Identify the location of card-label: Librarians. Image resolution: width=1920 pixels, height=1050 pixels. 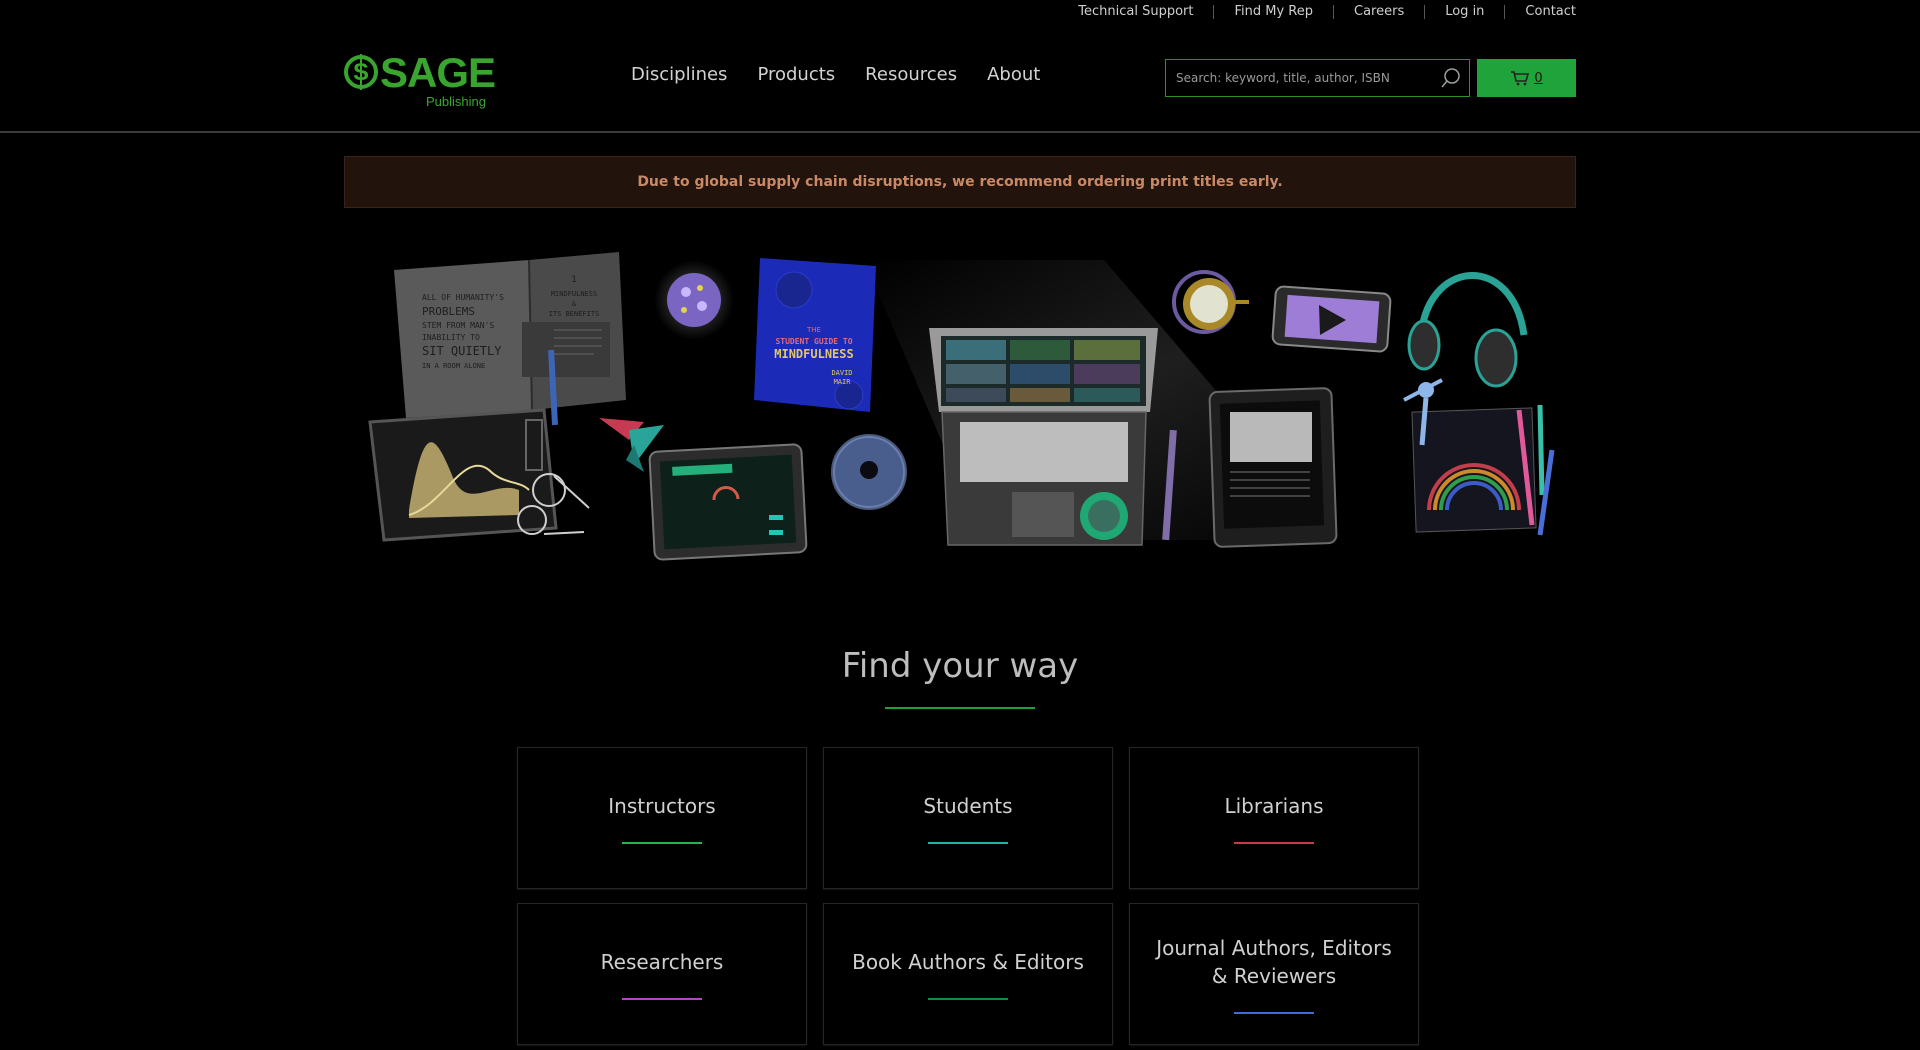
(1274, 806).